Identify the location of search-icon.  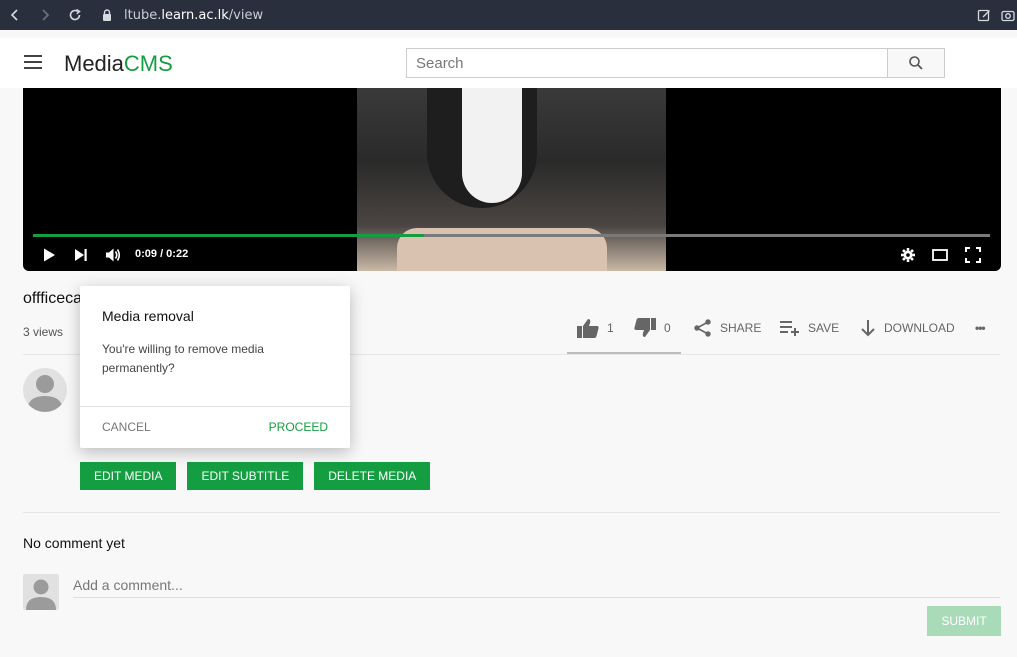
(916, 63).